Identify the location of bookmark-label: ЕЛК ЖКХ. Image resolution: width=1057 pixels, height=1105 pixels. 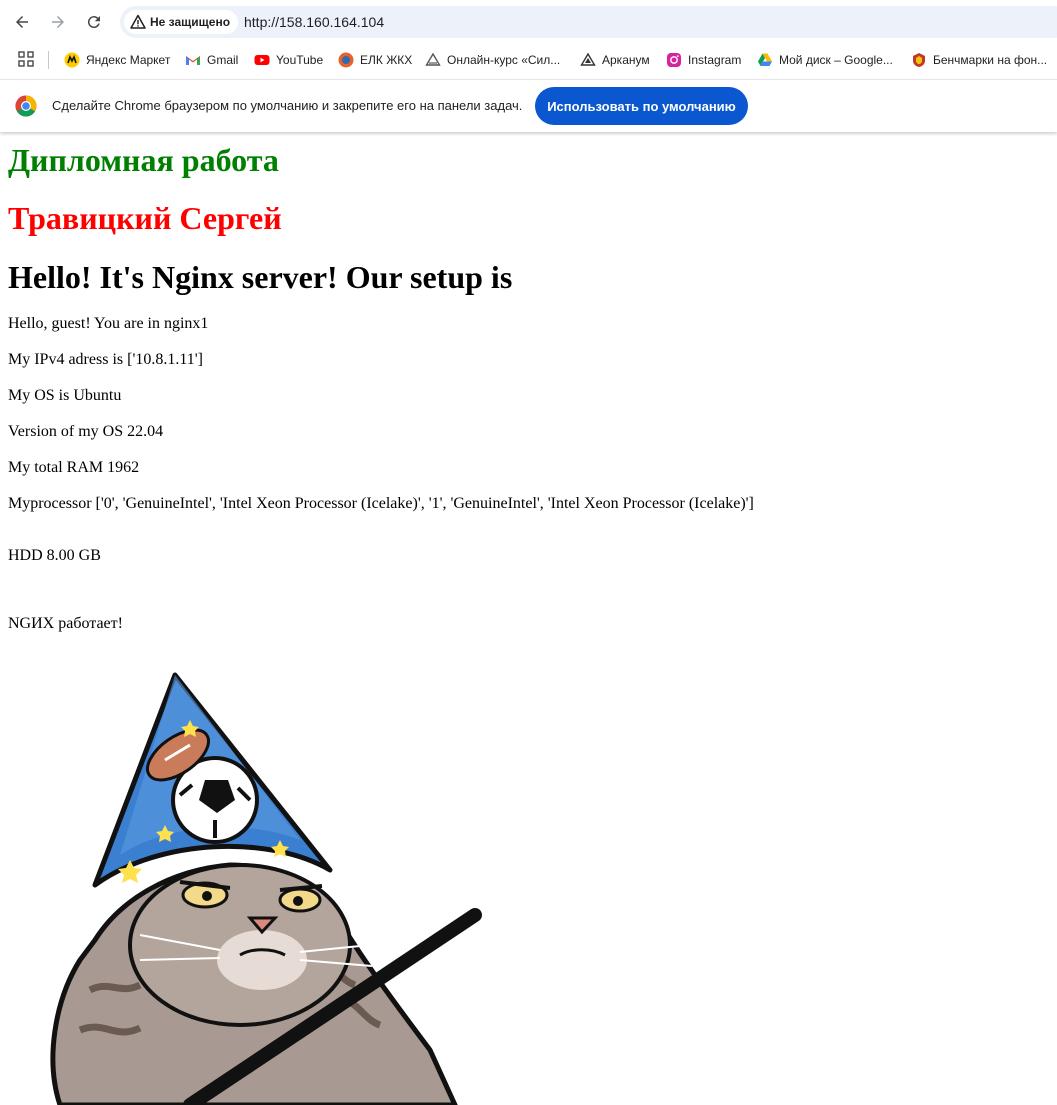
(386, 60).